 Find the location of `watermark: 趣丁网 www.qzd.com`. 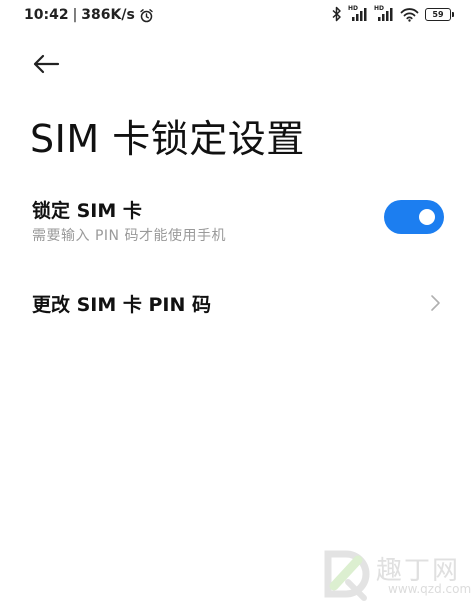

watermark: 趣丁网 www.qzd.com is located at coordinates (394, 575).